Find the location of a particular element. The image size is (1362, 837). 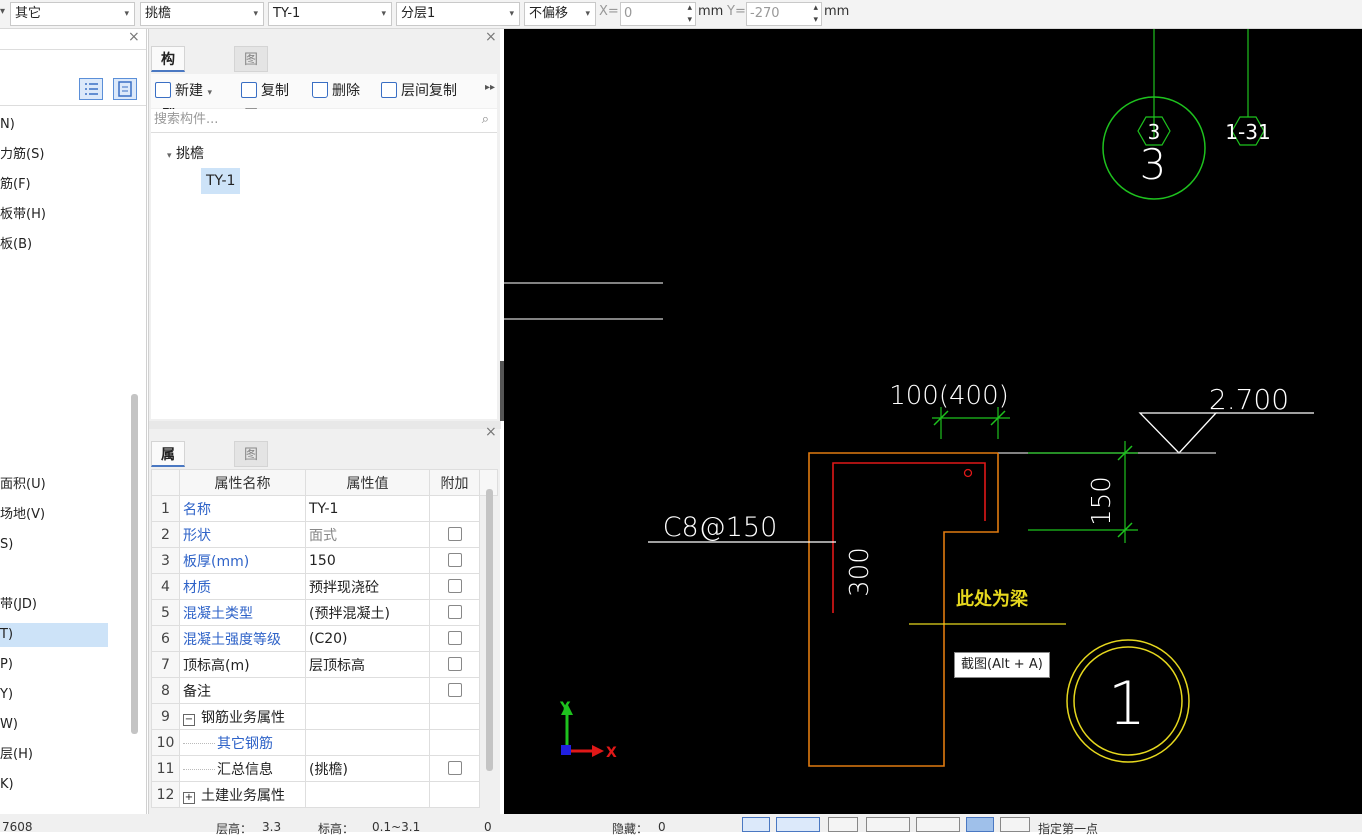

offset-select: 不偏移 ▾ is located at coordinates (560, 14).